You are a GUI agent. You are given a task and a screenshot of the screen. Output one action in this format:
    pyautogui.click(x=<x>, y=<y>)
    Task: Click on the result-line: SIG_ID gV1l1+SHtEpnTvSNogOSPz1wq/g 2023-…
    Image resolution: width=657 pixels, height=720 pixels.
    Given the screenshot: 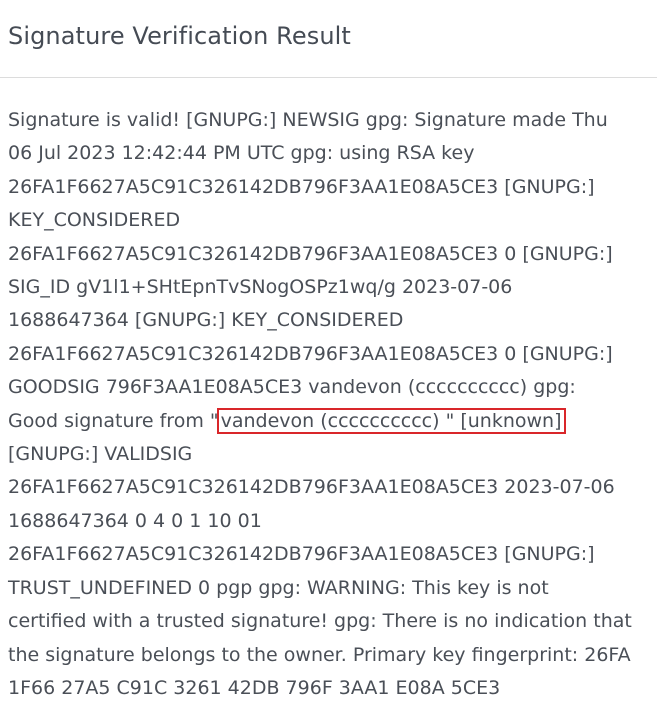 What is the action you would take?
    pyautogui.click(x=260, y=287)
    